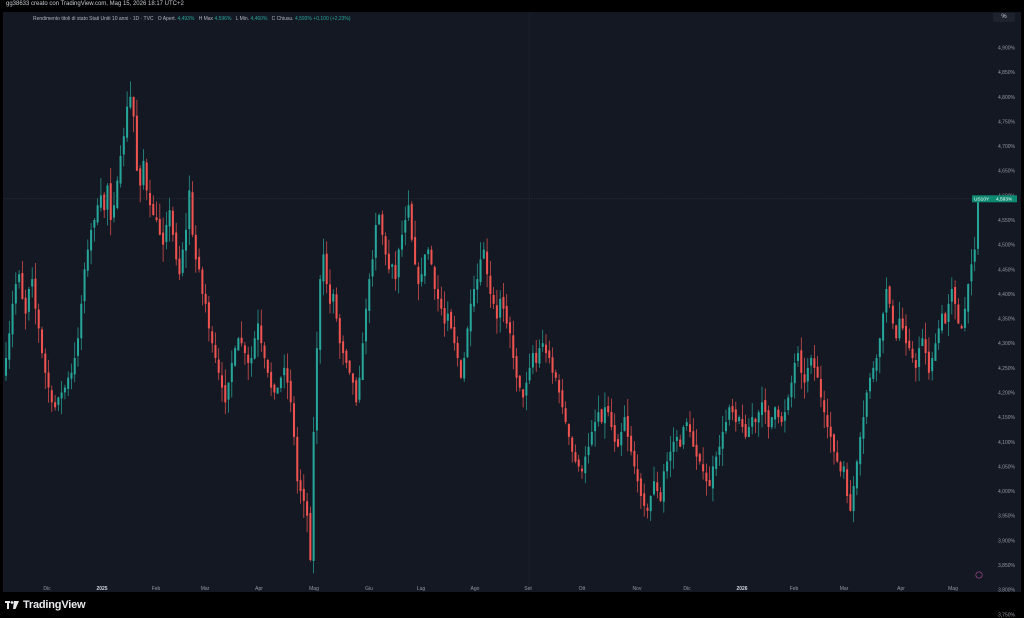 The image size is (1024, 618). What do you see at coordinates (169, 19) in the screenshot?
I see `open-name: Apert.` at bounding box center [169, 19].